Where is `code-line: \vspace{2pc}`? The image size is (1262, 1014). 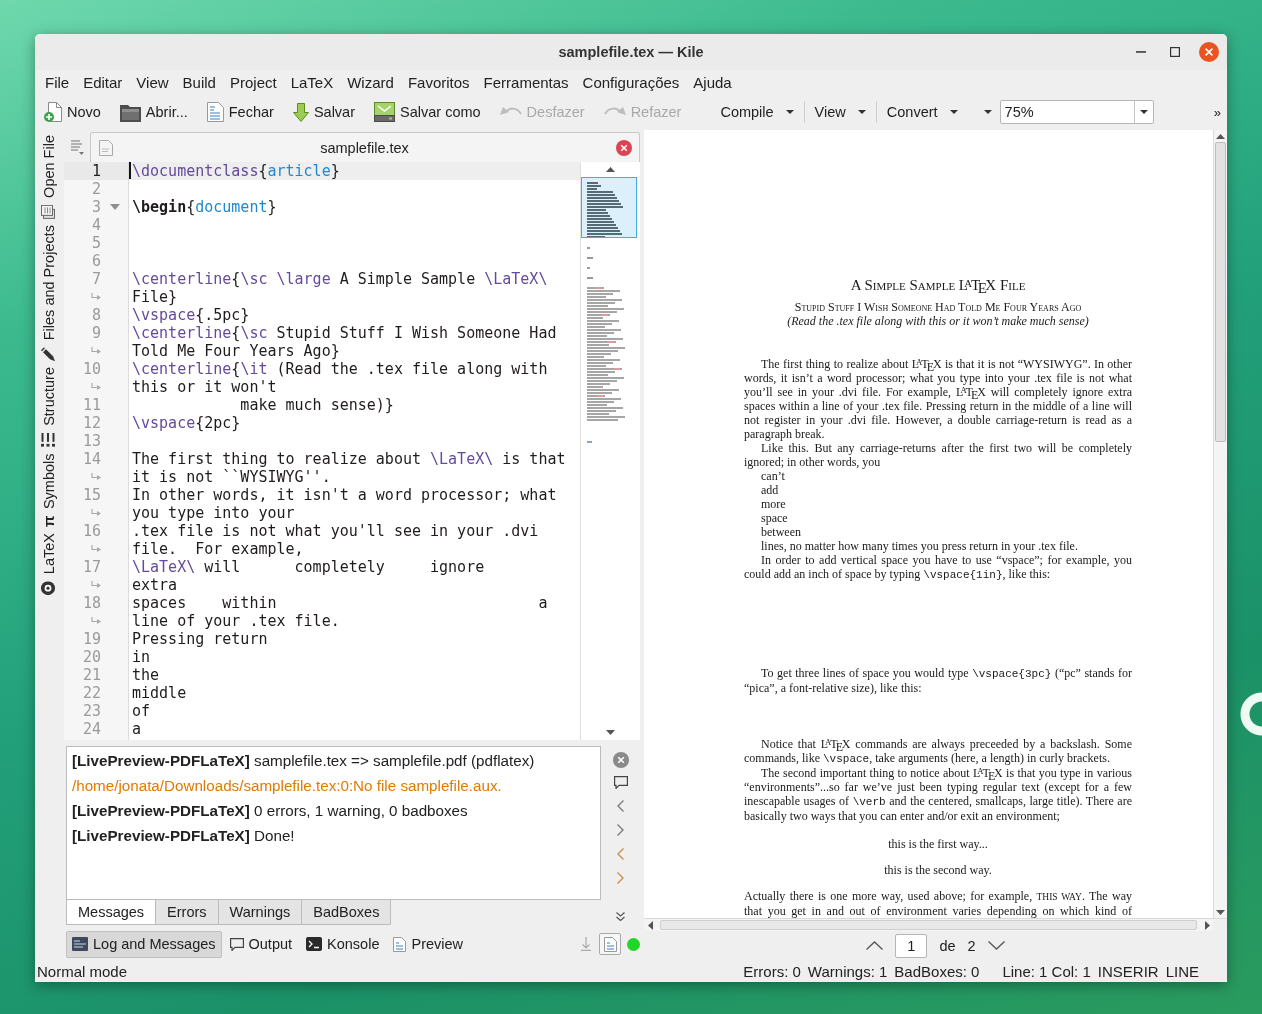
code-line: \vspace{2pc} is located at coordinates (186, 423).